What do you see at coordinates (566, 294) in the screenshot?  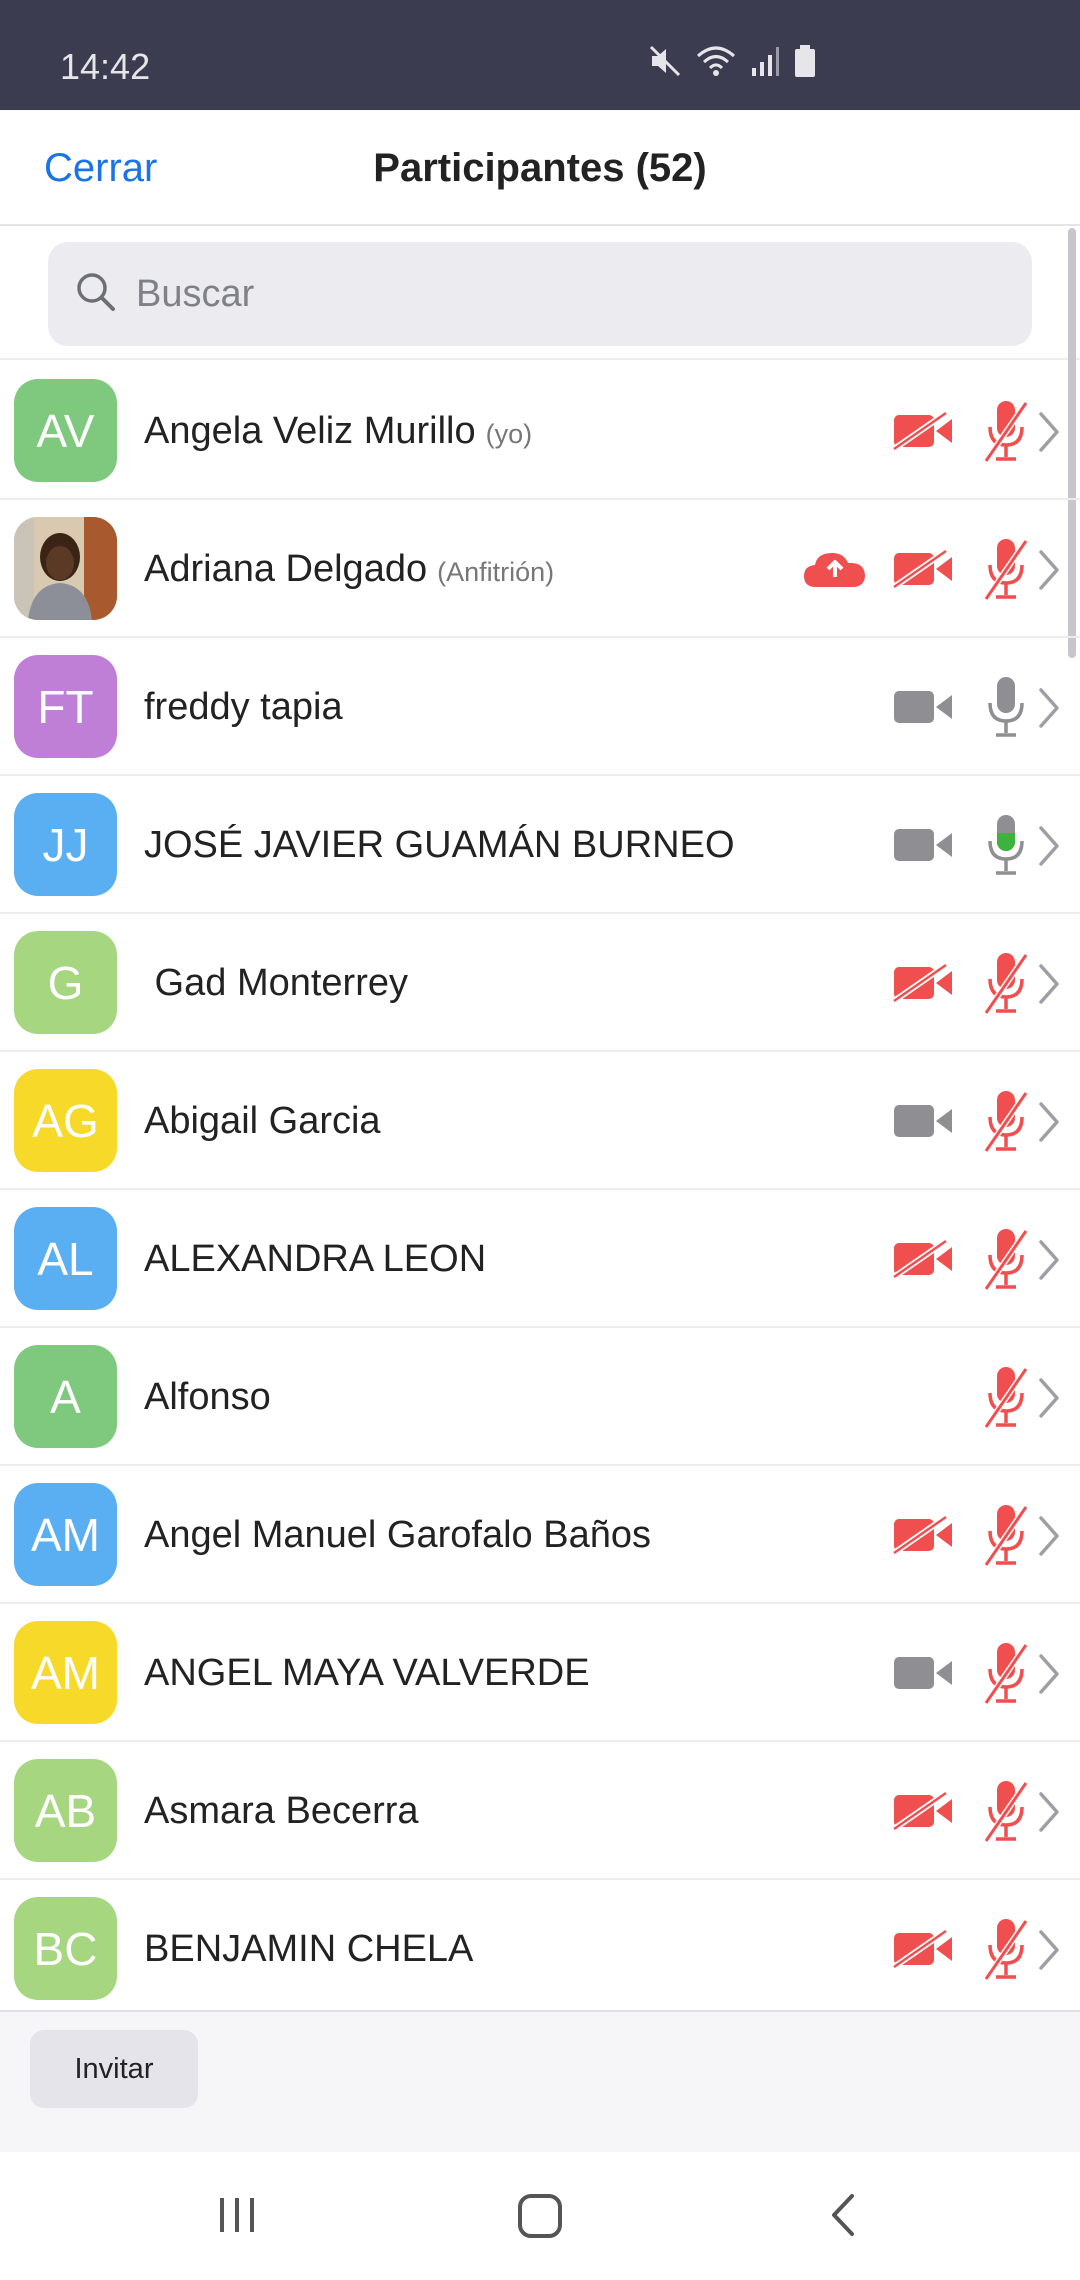 I see `search-input` at bounding box center [566, 294].